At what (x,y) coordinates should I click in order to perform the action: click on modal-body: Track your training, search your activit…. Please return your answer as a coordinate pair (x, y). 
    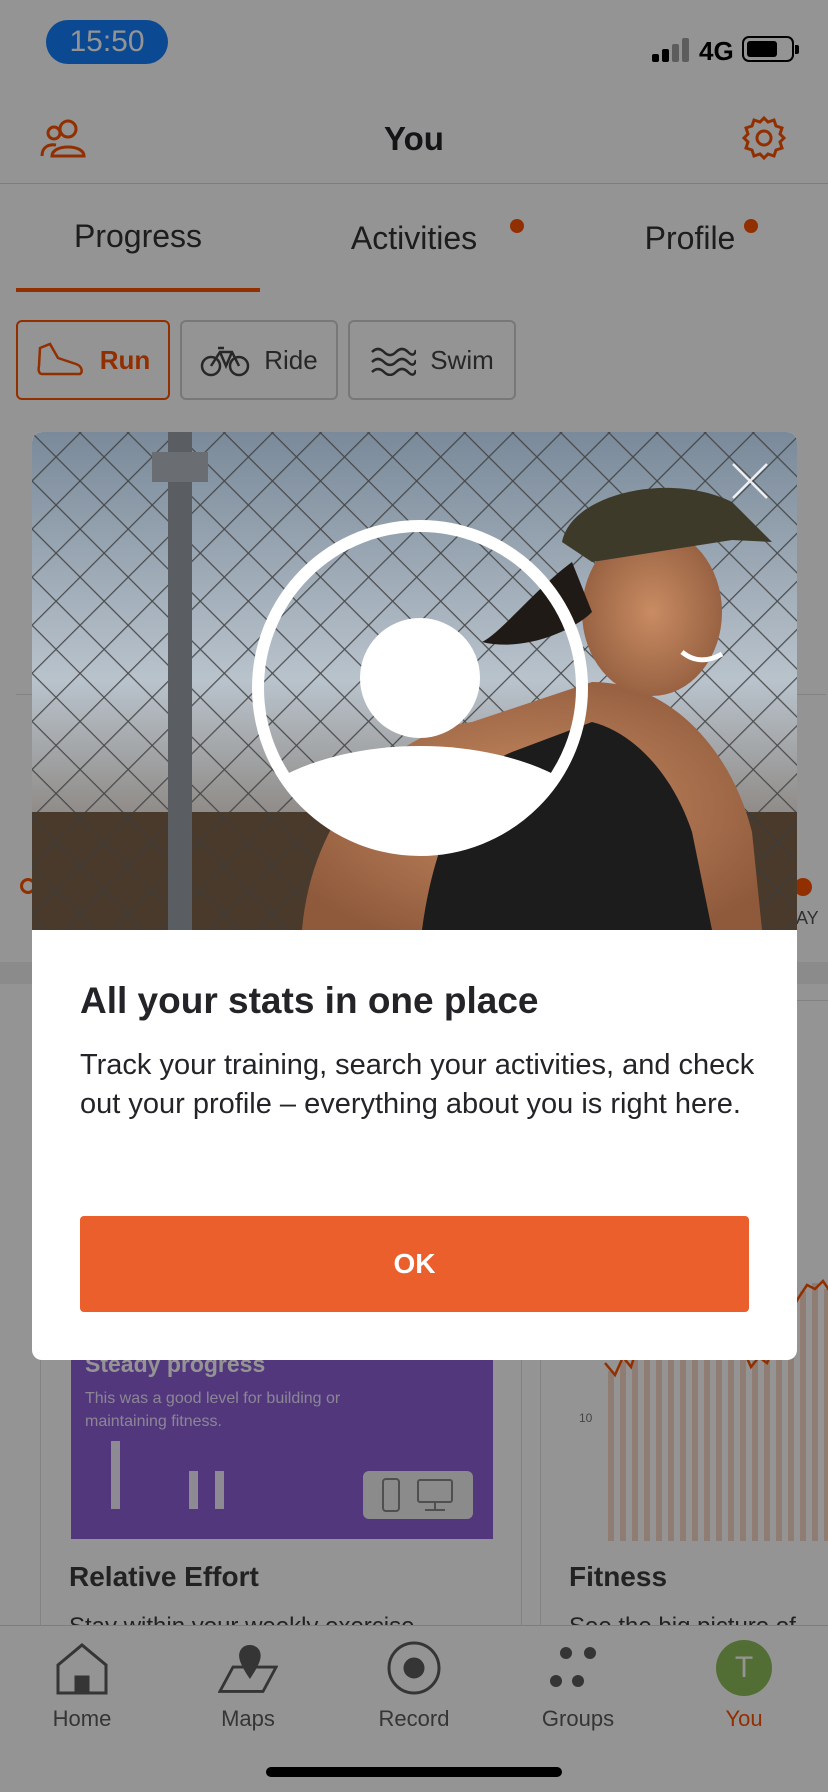
    Looking at the image, I should click on (417, 1084).